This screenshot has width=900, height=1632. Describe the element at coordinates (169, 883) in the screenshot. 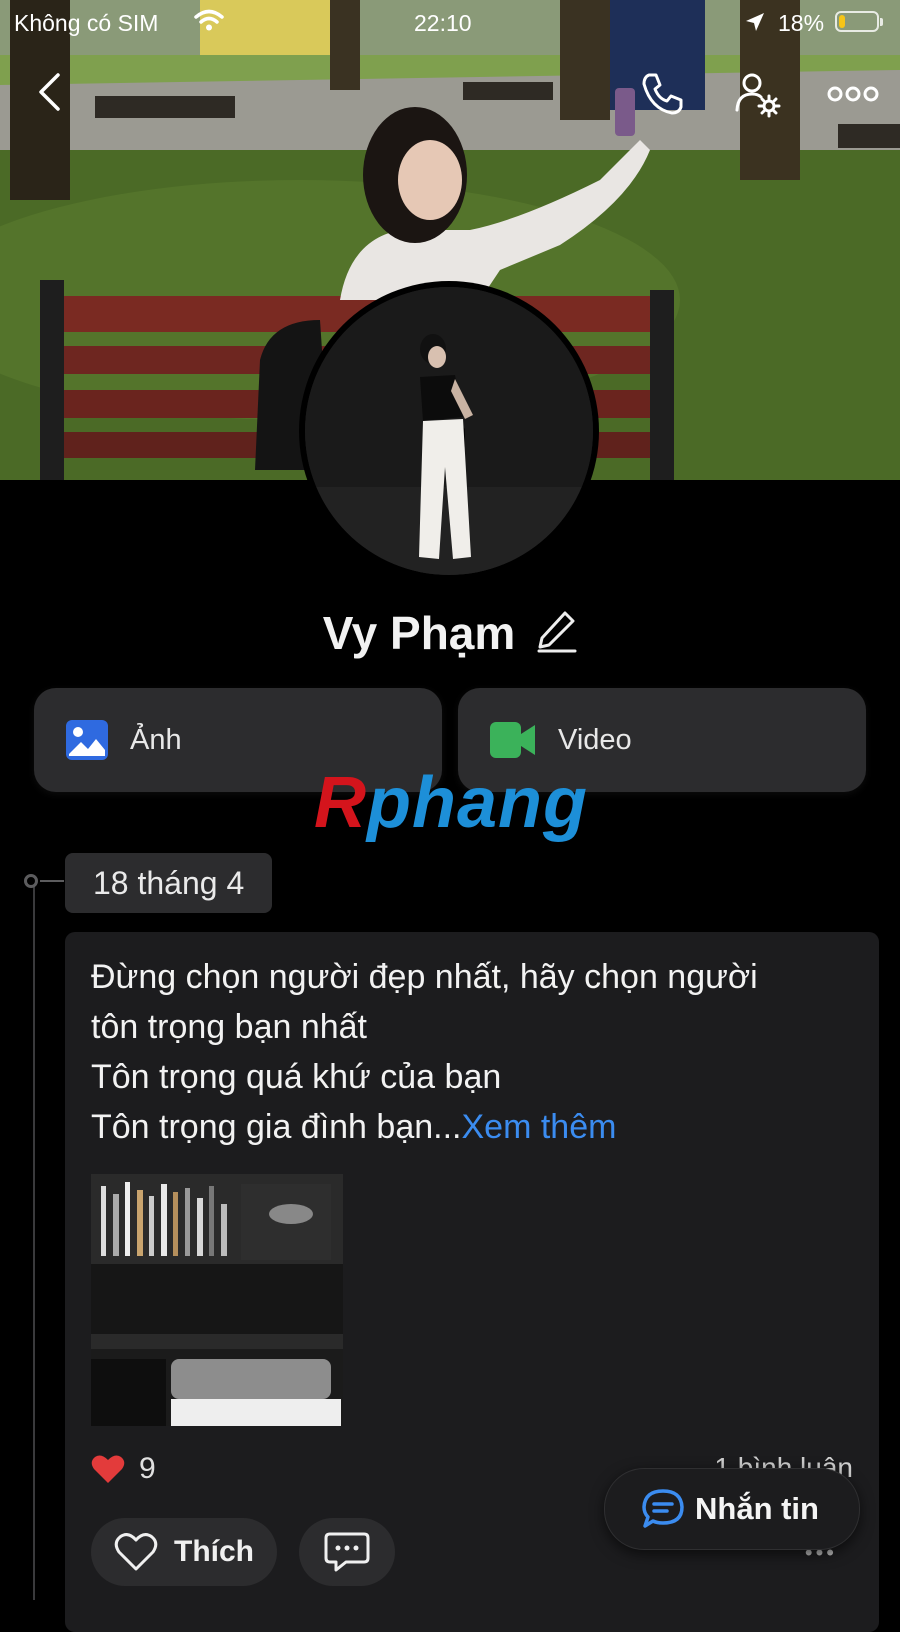

I see `post-date: 18 tháng 4` at that location.